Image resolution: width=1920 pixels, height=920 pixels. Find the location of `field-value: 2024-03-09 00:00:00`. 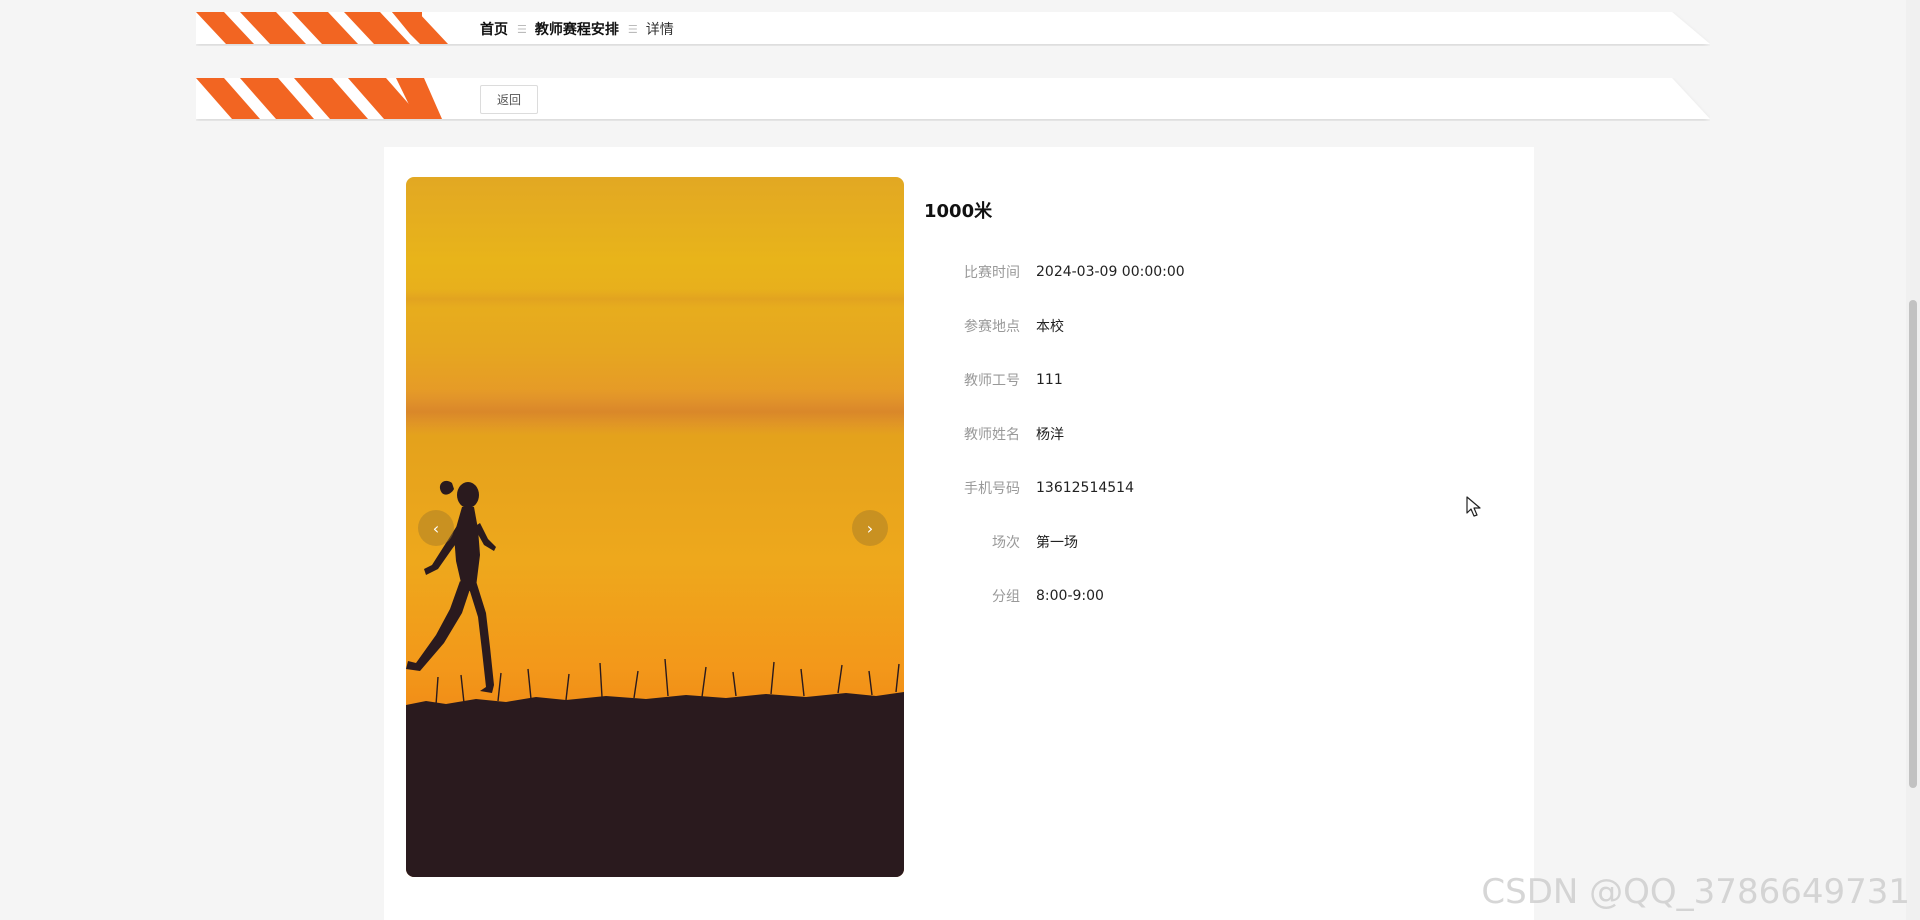

field-value: 2024-03-09 00:00:00 is located at coordinates (1110, 272).